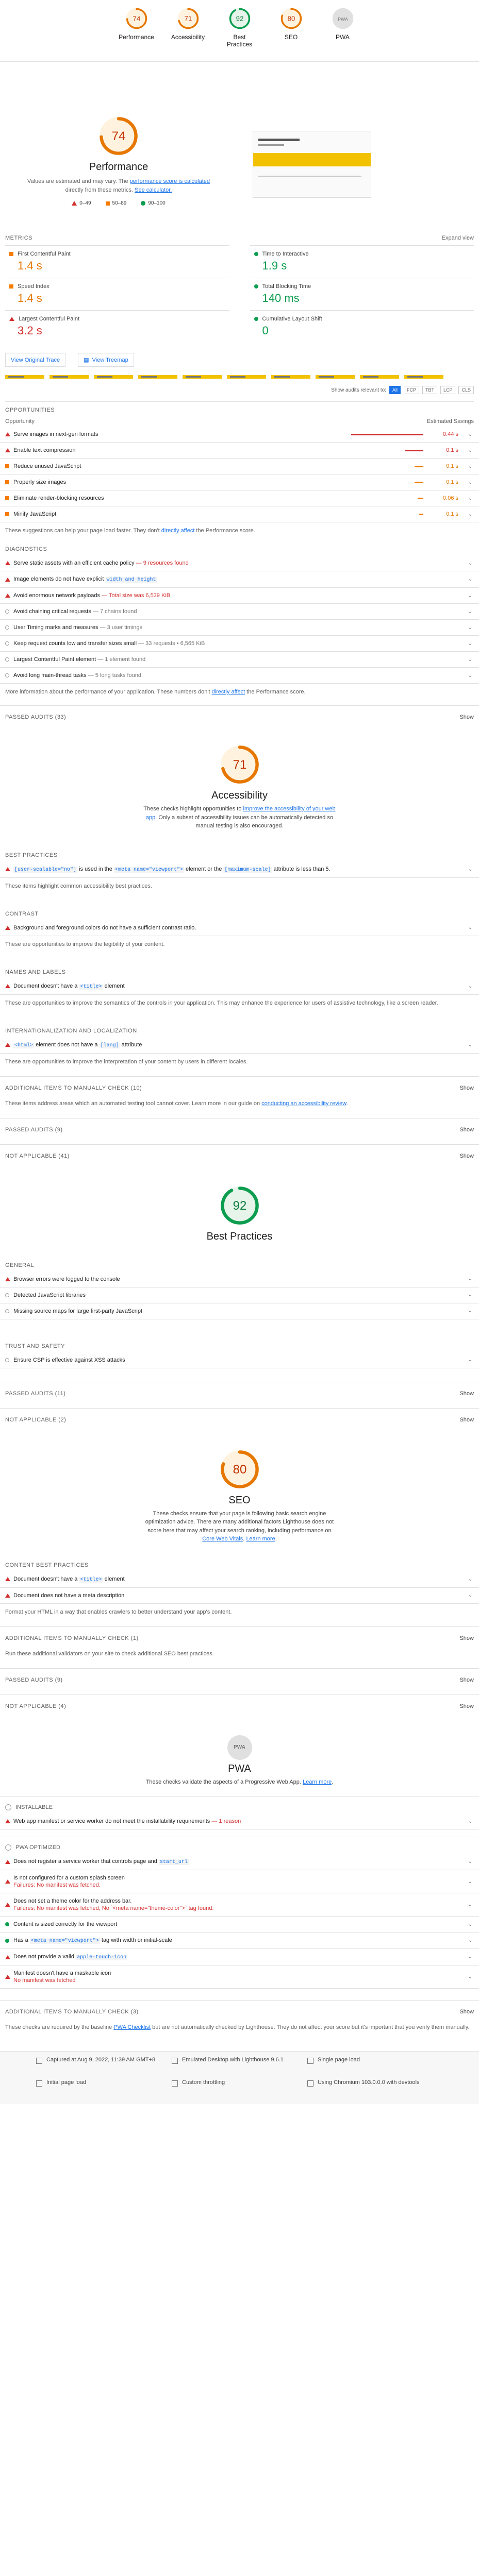  Describe the element at coordinates (429, 390) in the screenshot. I see `filter-chip-tbt: TBT` at that location.